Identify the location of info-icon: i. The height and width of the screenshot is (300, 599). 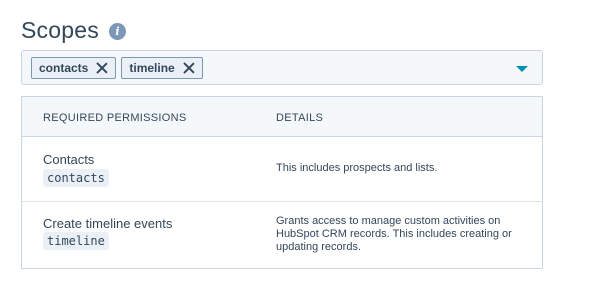
(117, 31).